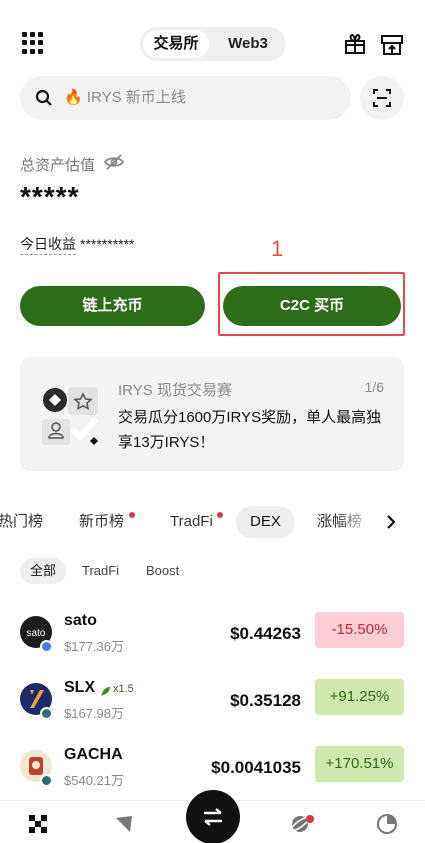 The height and width of the screenshot is (843, 425). I want to click on svg-text: sato, so click(36, 633).